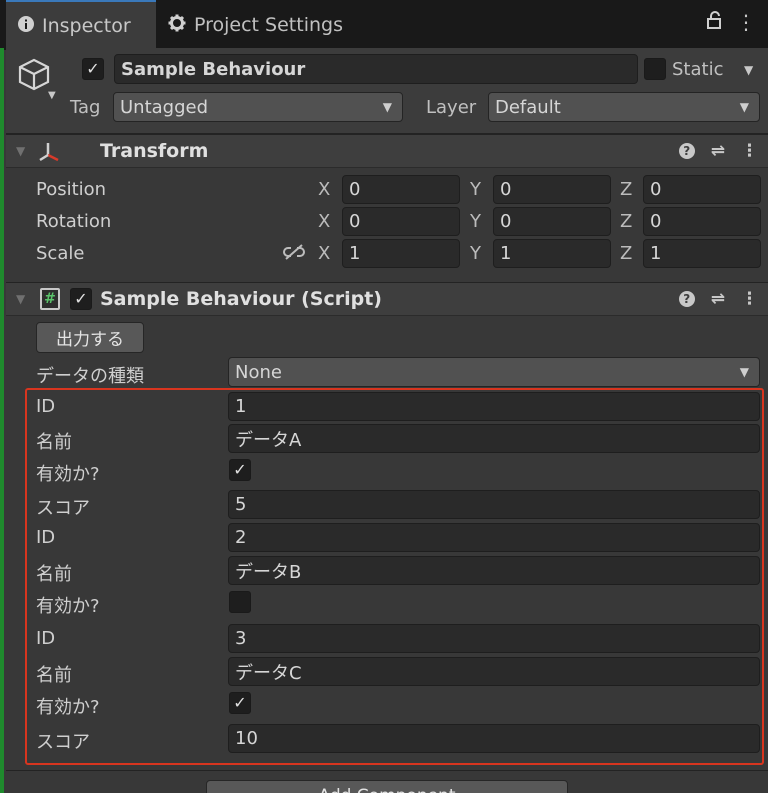 The width and height of the screenshot is (768, 793). I want to click on script-enabled-checkbox: ✓, so click(81, 299).